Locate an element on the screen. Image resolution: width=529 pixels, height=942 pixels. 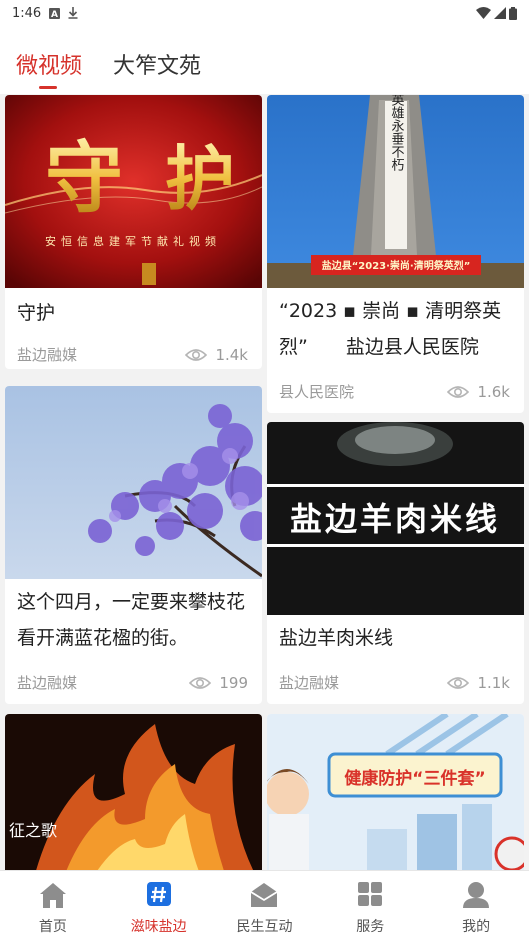
thumb-title-text: 健康防护“三件套” is located at coordinates (414, 778).